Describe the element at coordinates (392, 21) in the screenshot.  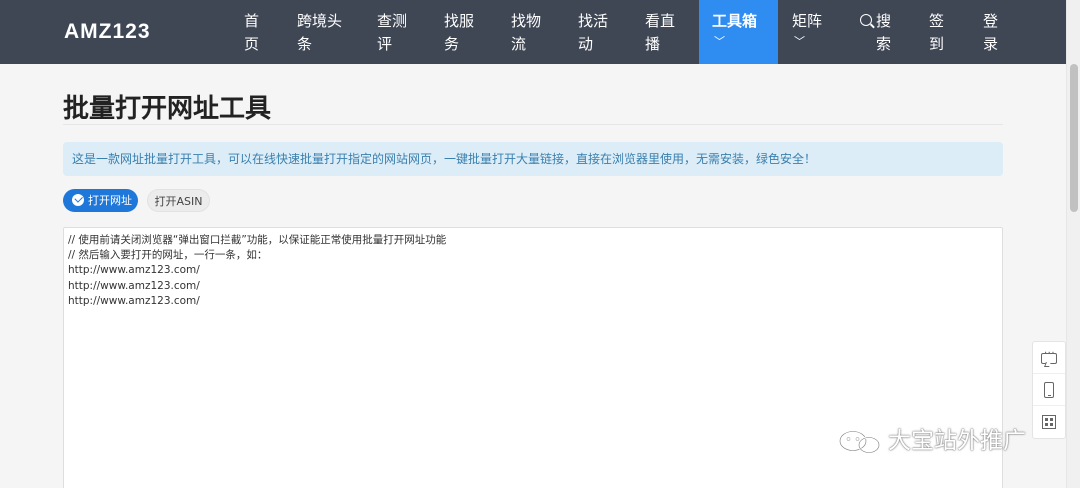
I see `nav-label: 查测` at that location.